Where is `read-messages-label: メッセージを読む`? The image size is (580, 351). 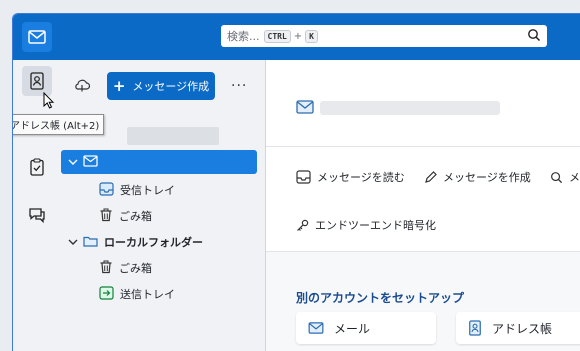 read-messages-label: メッセージを読む is located at coordinates (361, 177).